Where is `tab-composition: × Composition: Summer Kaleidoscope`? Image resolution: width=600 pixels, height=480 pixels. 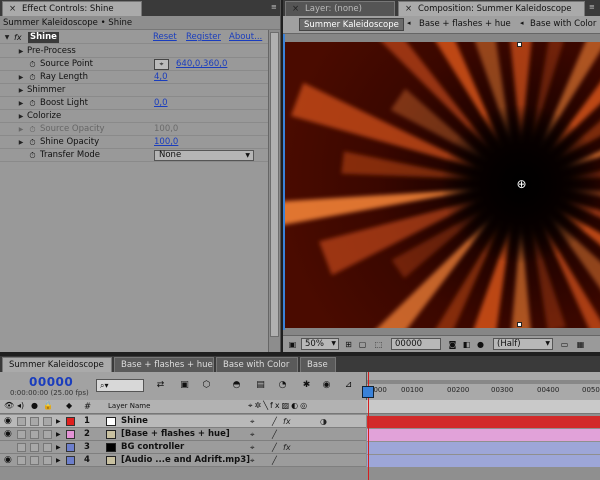
tab-composition: × Composition: Summer Kaleidoscope is located at coordinates (491, 8).